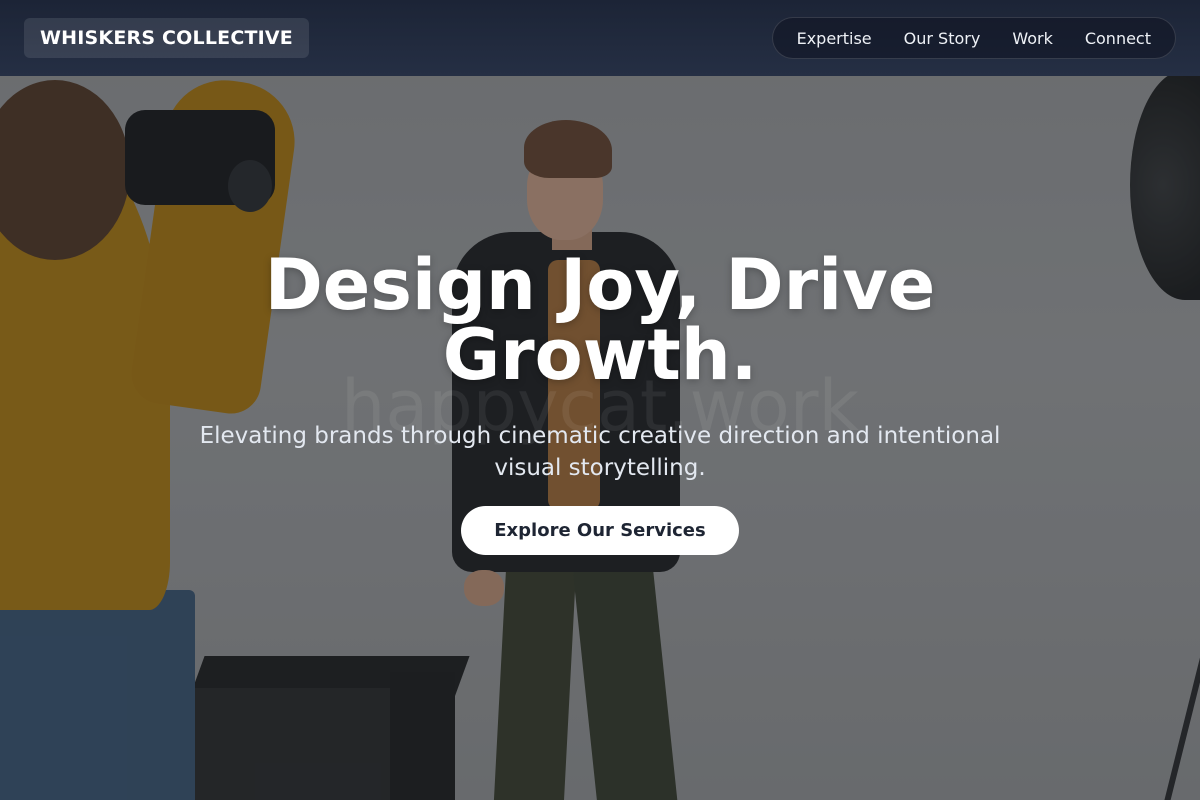  I want to click on explore-services-button: Explore Our Services, so click(600, 530).